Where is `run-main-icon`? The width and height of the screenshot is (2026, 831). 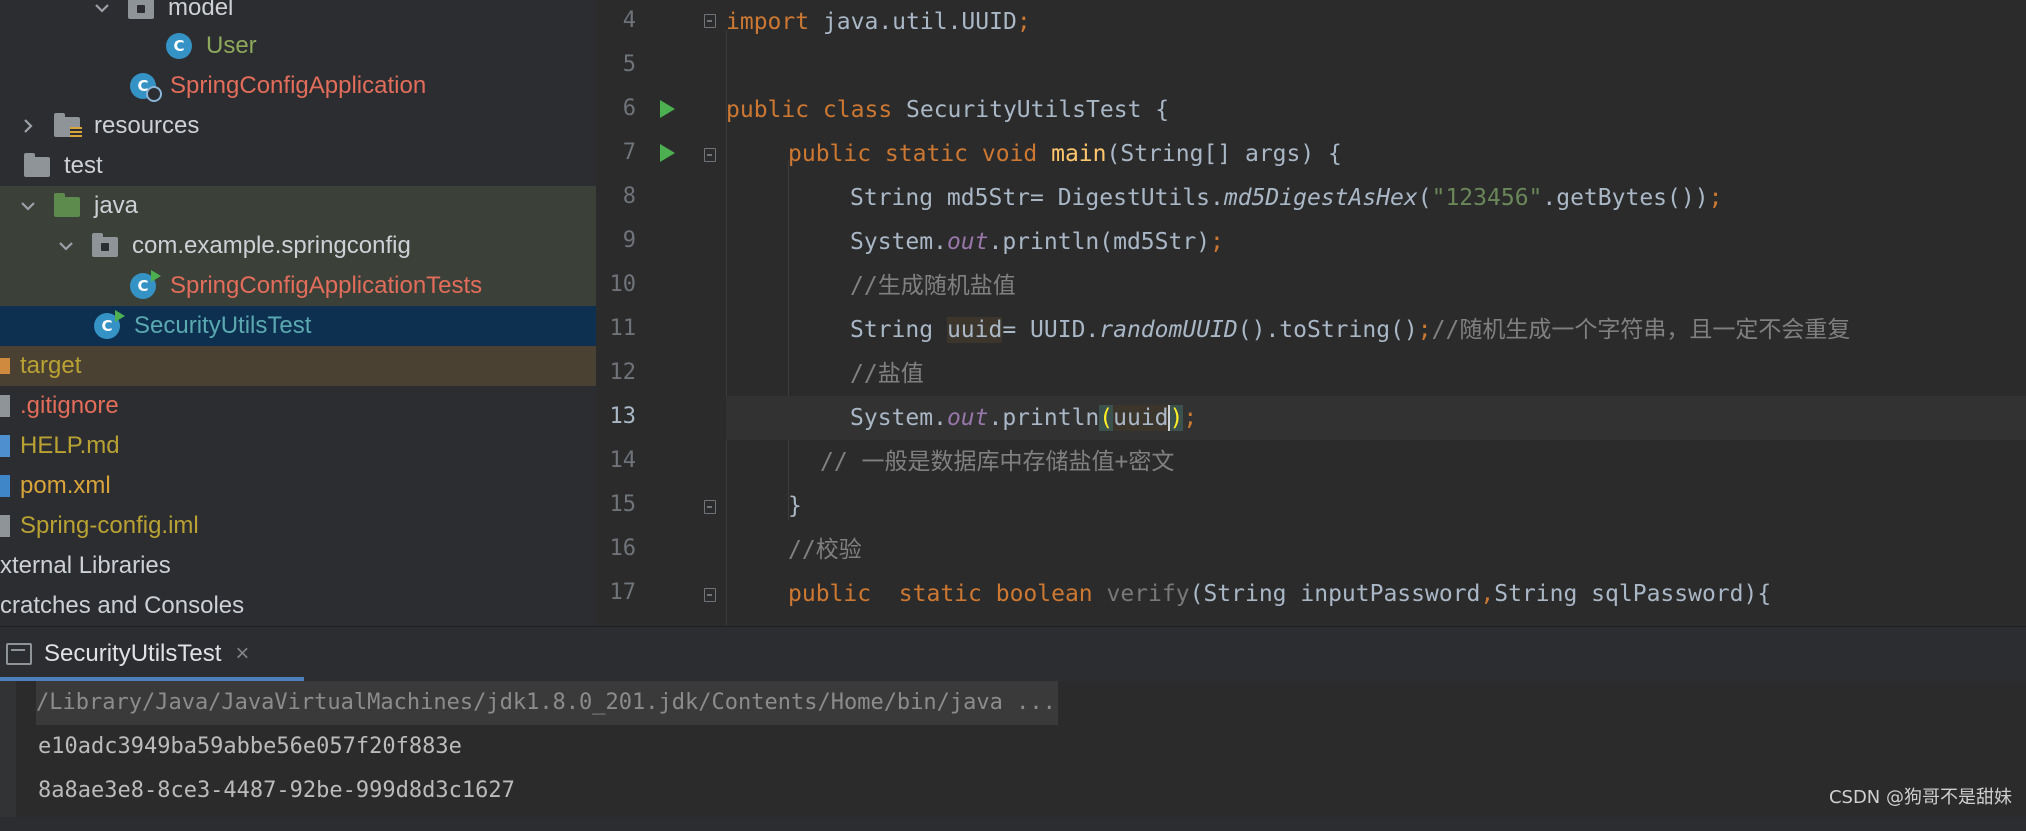
run-main-icon is located at coordinates (667, 153).